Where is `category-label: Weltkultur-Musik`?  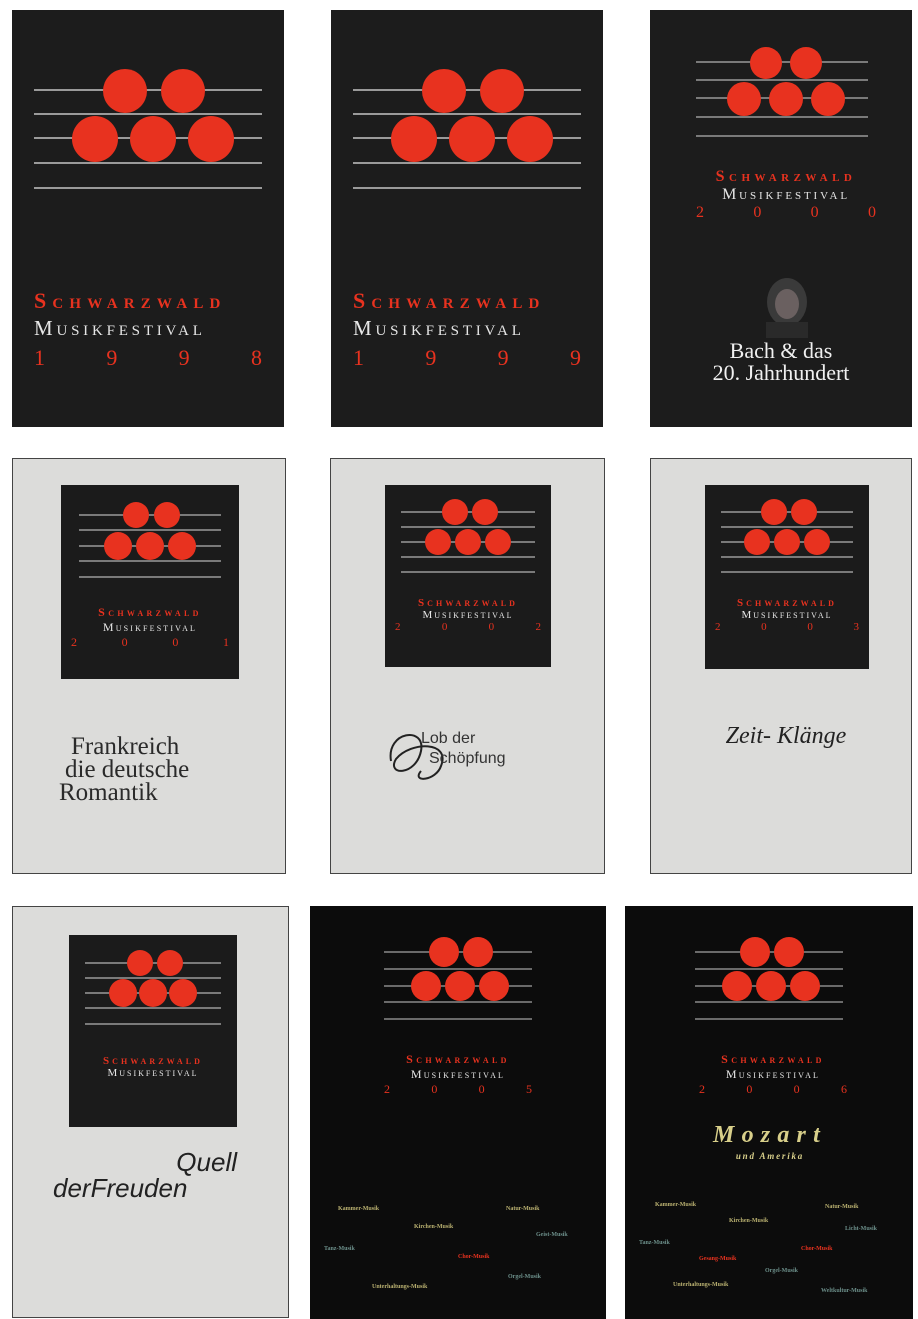
category-label: Weltkultur-Musik is located at coordinates (844, 1291).